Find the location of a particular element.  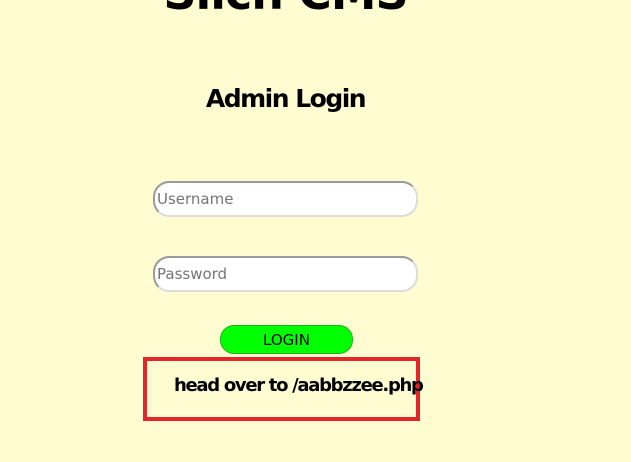

site-title: Silch CMS is located at coordinates (285, 10).